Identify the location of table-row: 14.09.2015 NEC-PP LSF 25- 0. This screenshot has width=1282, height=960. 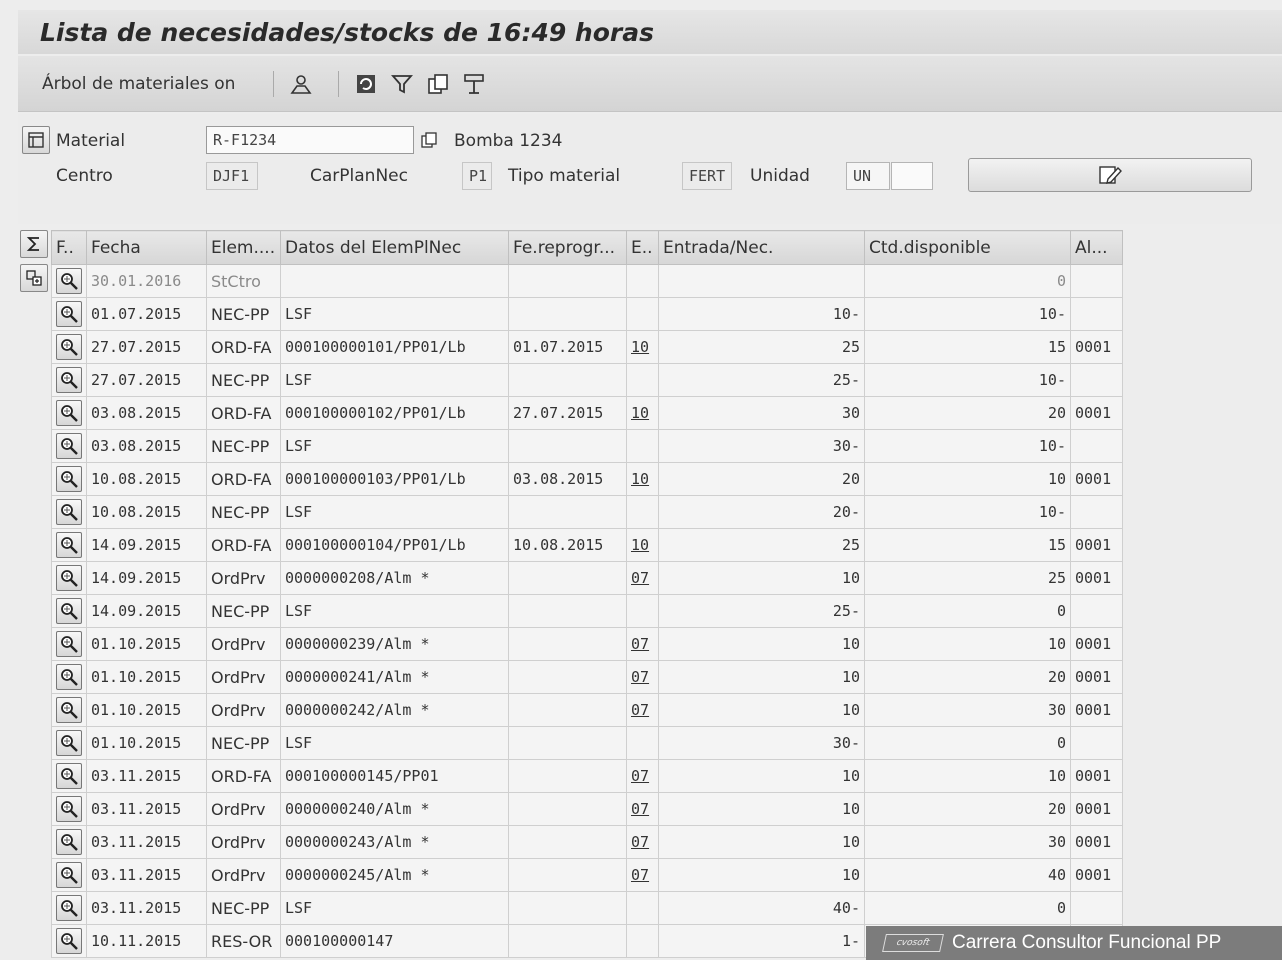
(587, 611).